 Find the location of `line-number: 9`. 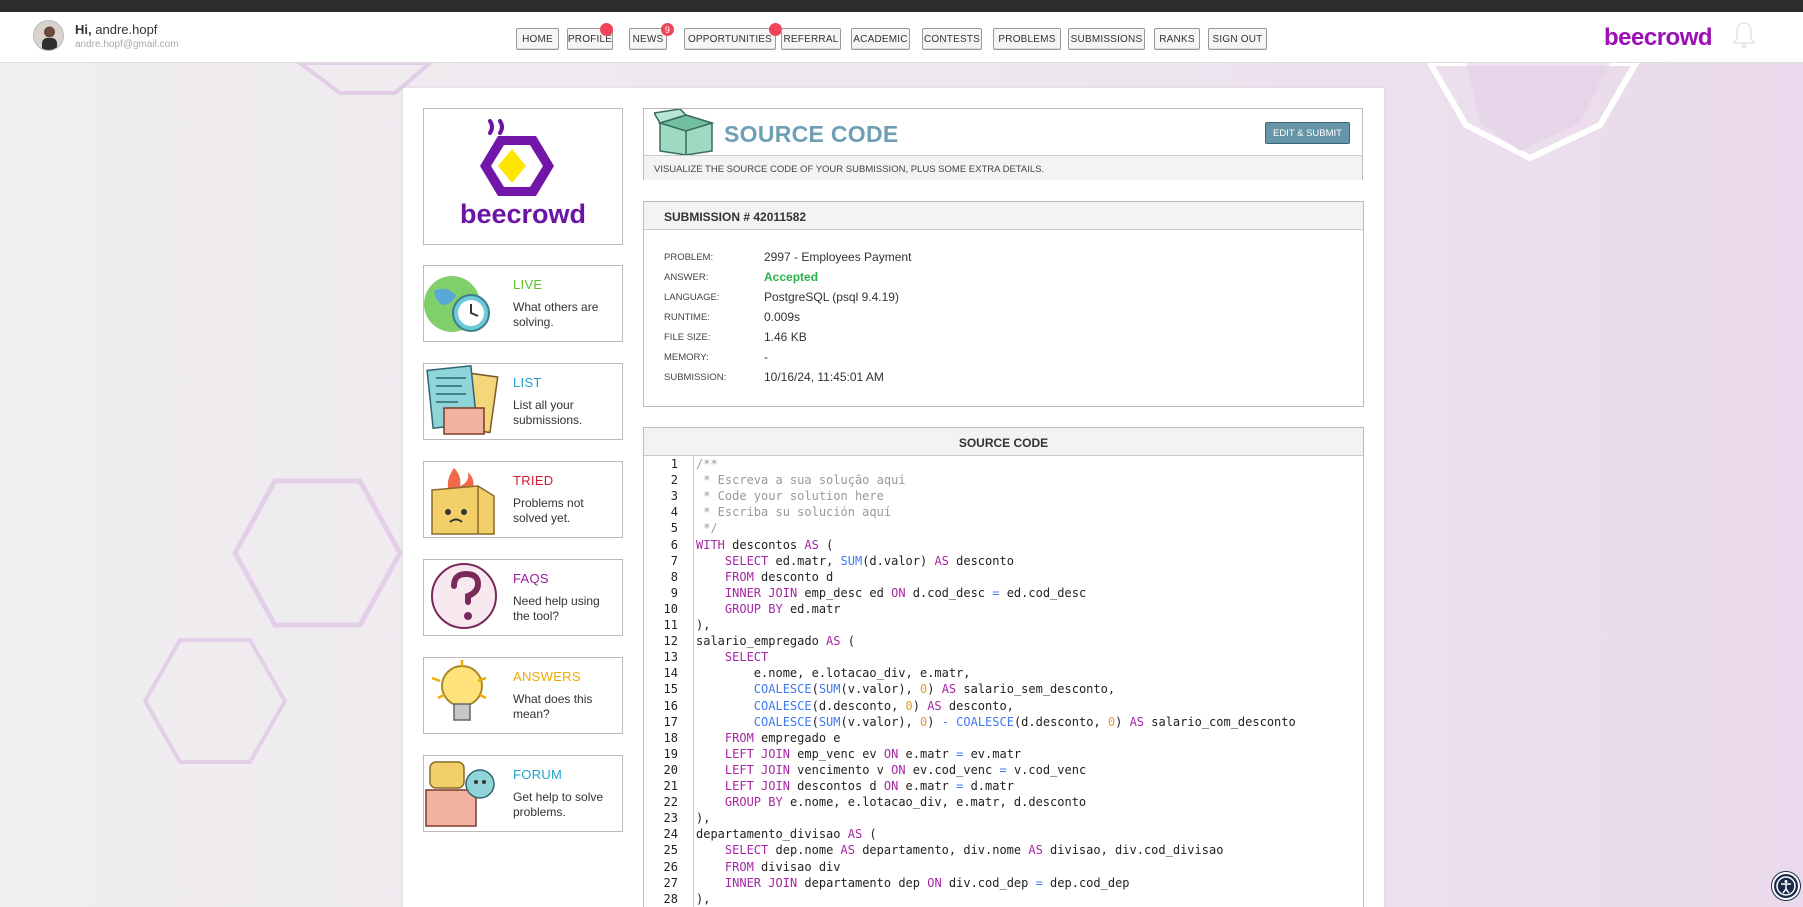

line-number: 9 is located at coordinates (674, 592).